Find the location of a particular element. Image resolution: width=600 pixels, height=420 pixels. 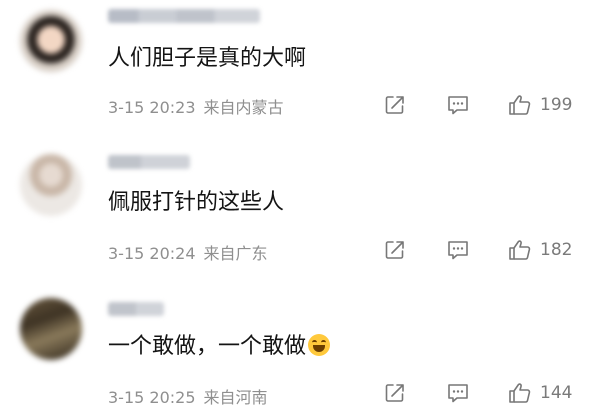

comment-location: 来自内蒙古 is located at coordinates (243, 107).